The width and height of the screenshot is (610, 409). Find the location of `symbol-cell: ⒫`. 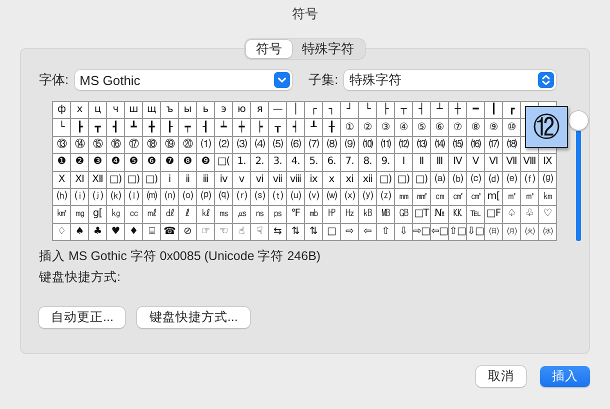

symbol-cell: ⒫ is located at coordinates (206, 197).